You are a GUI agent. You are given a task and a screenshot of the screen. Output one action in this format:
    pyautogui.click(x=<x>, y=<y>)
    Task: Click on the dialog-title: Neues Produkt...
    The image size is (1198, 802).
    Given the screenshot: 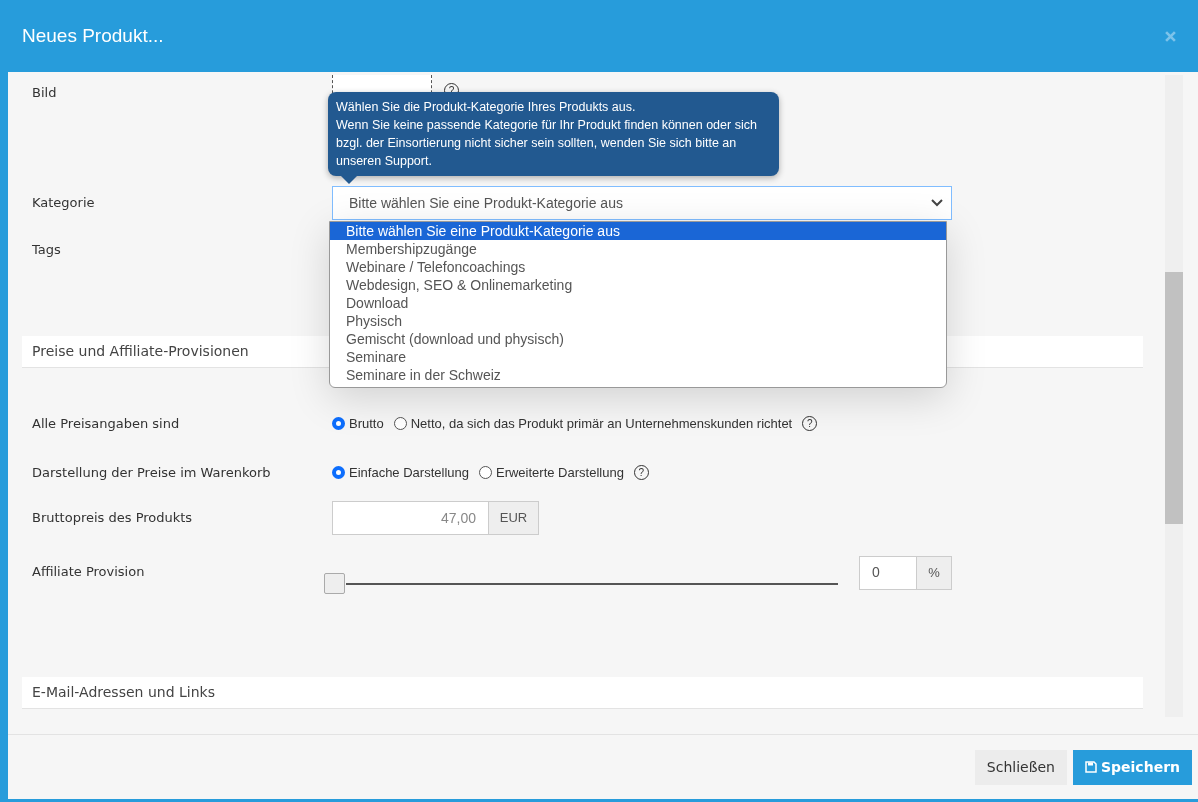 What is the action you would take?
    pyautogui.click(x=93, y=36)
    